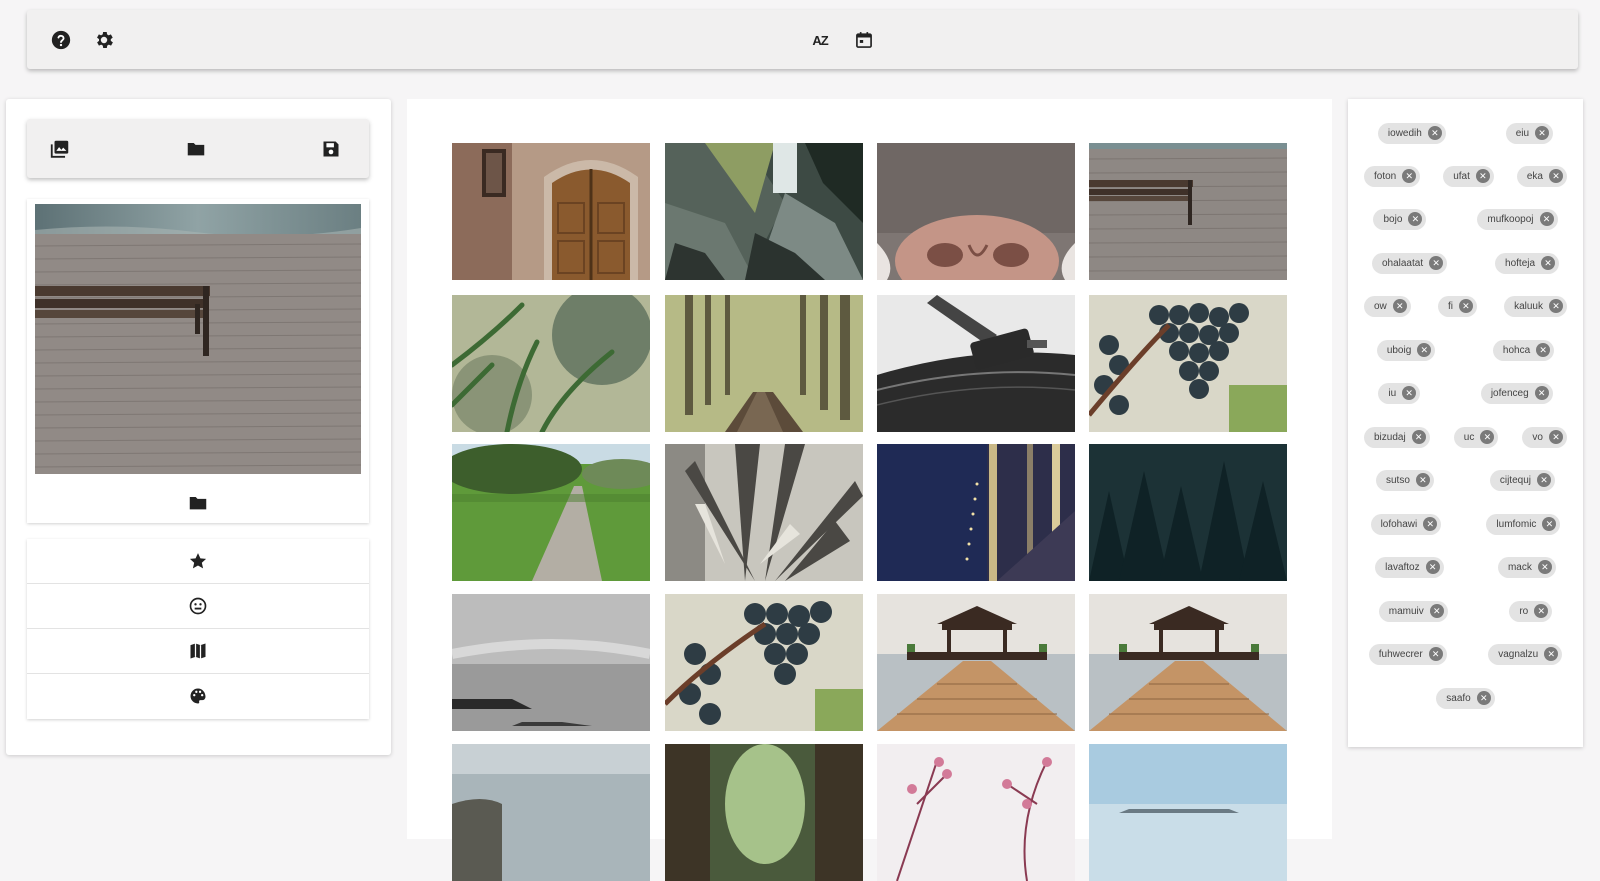  Describe the element at coordinates (1188, 812) in the screenshot. I see `thumbnail-blue-sky-water` at that location.